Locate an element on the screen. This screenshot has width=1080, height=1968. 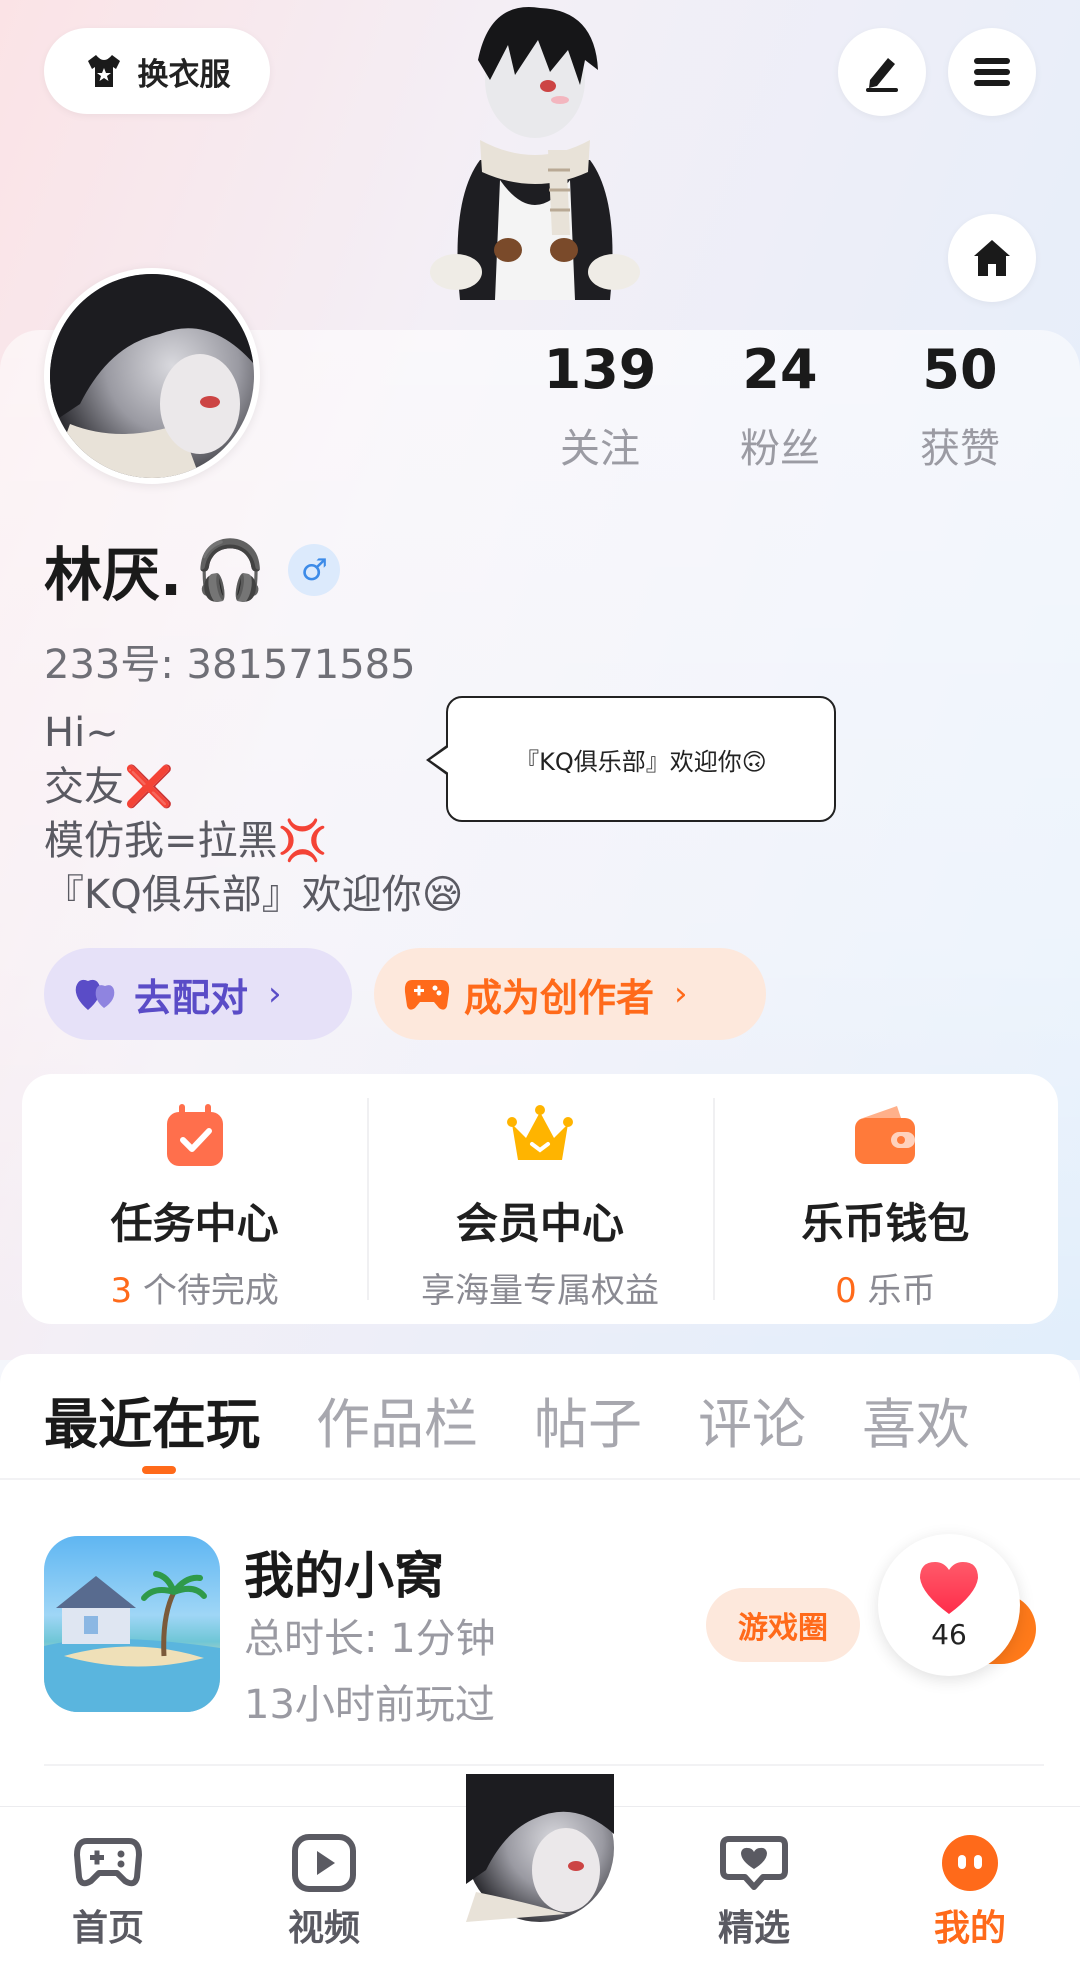
calendar-check-icon is located at coordinates (194, 1135).